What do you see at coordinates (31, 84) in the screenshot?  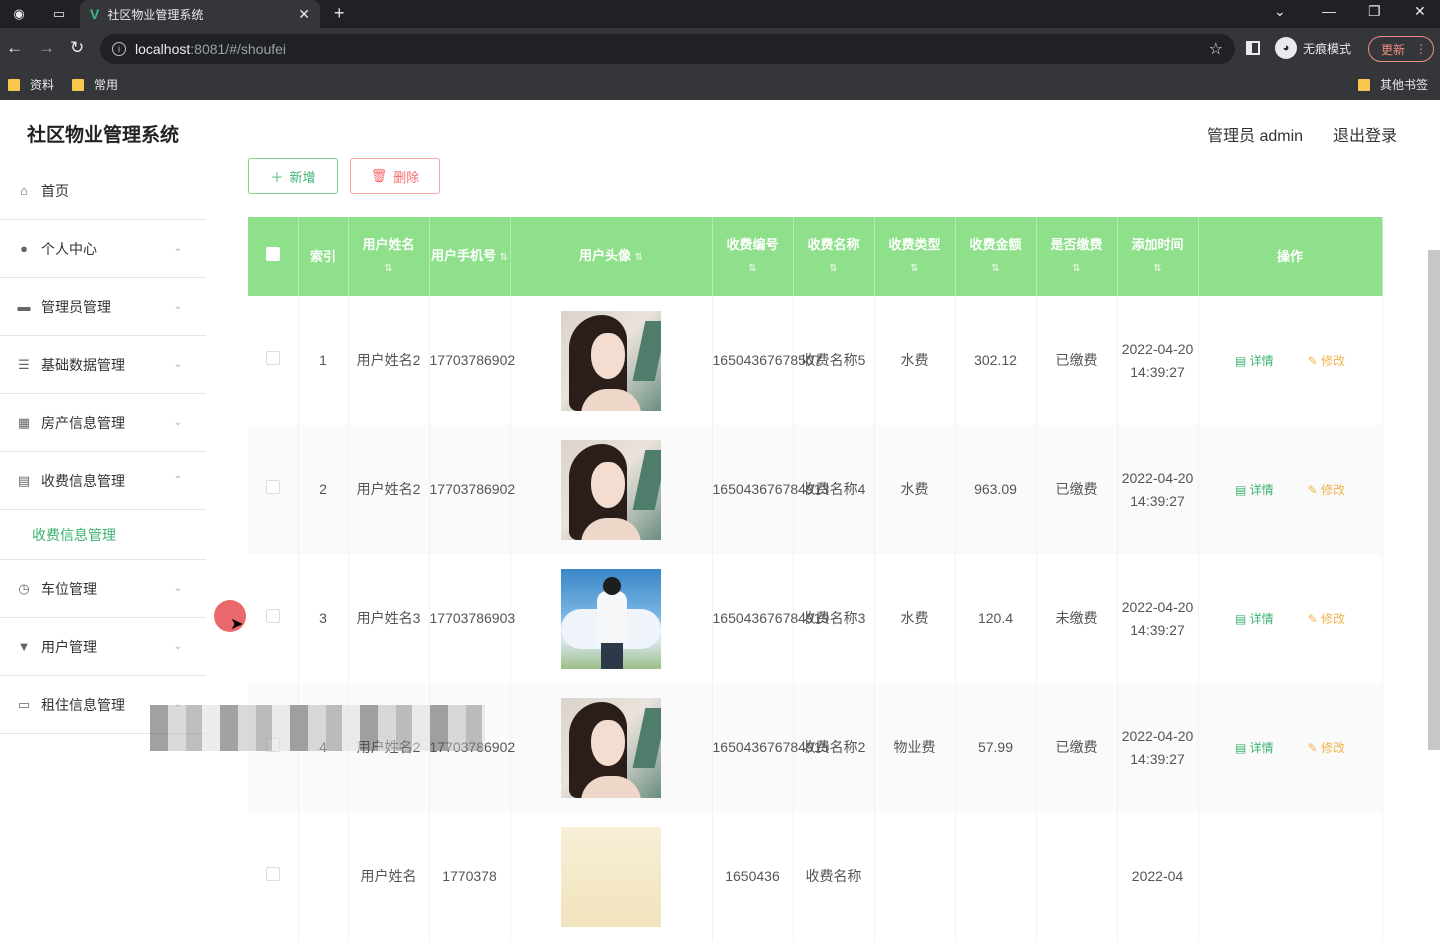 I see `bookmark-folder: 资料` at bounding box center [31, 84].